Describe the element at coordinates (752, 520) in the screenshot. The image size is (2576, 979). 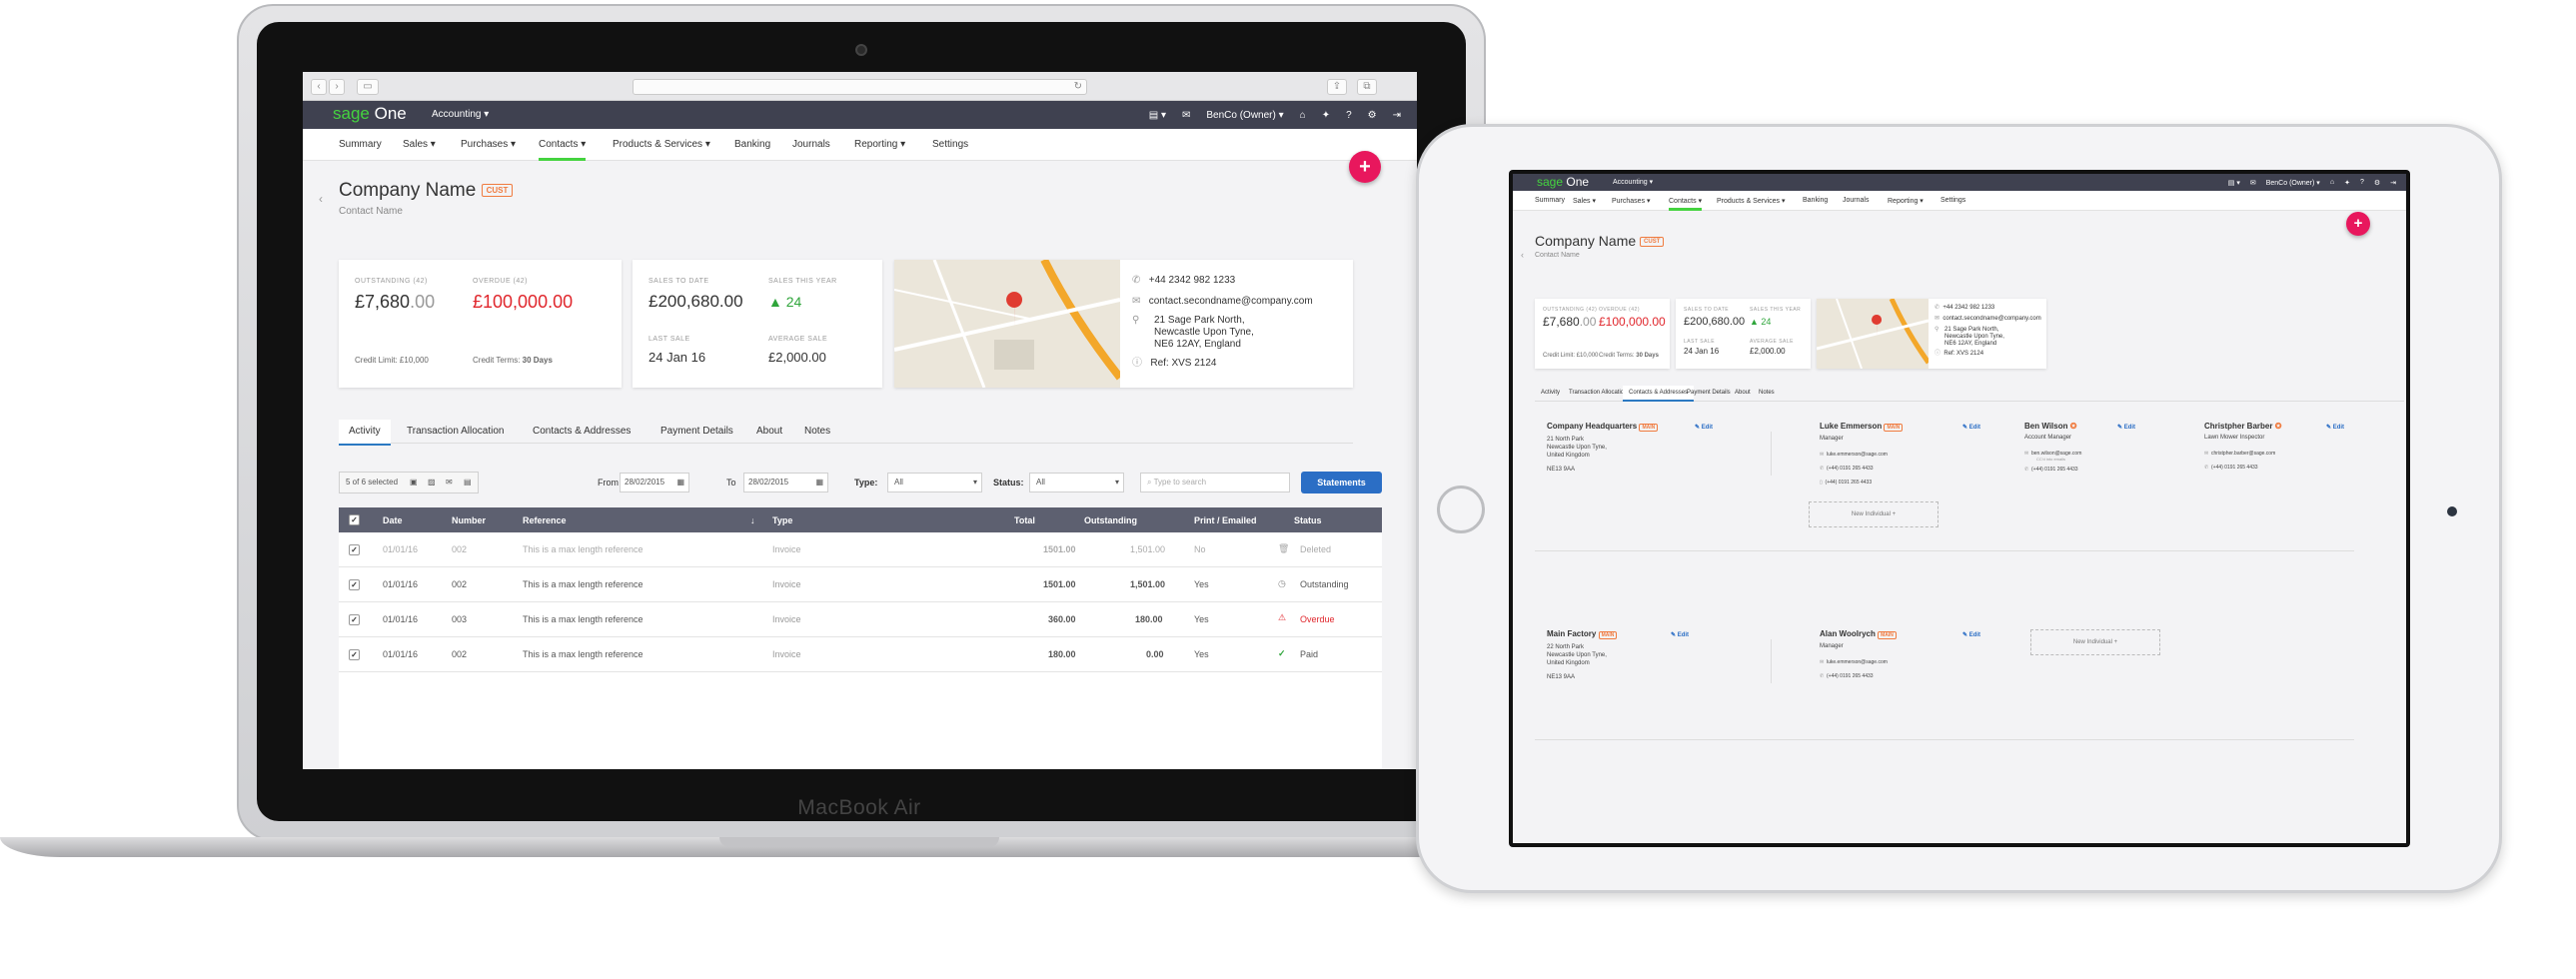
I see `sort-down-icon: ↓` at that location.